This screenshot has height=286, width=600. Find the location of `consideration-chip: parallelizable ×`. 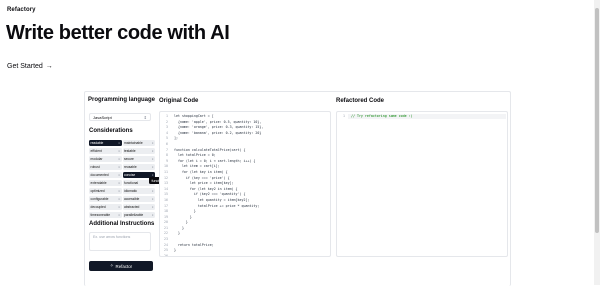

consideration-chip: parallelizable × is located at coordinates (138, 215).